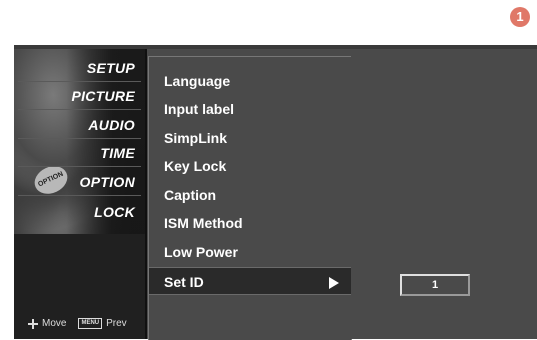 The image size is (537, 340). What do you see at coordinates (116, 323) in the screenshot?
I see `prev-label: Prev` at bounding box center [116, 323].